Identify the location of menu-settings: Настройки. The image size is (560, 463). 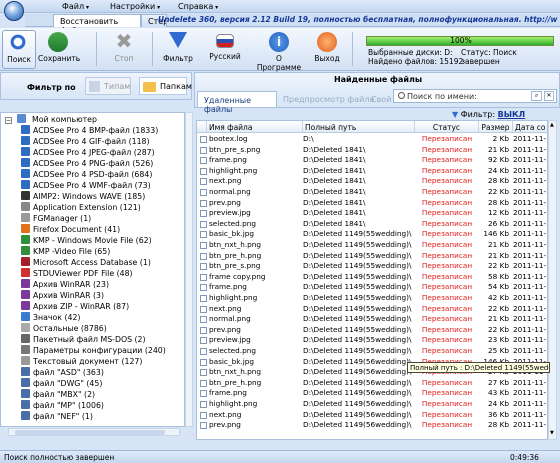
(135, 6).